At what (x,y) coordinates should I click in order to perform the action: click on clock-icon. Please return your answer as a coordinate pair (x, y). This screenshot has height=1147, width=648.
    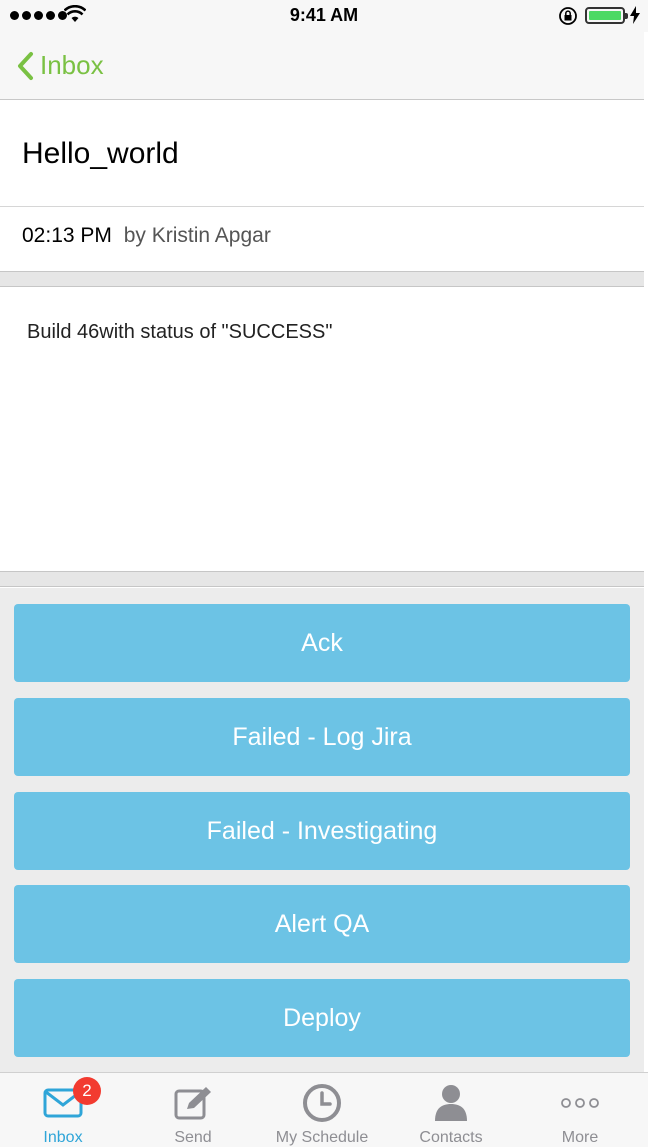
    Looking at the image, I should click on (322, 1103).